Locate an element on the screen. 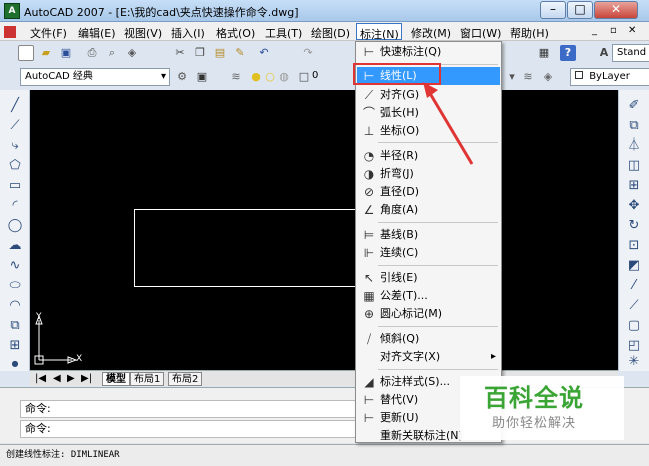  menu-item-label: 基线(B) is located at coordinates (399, 234).